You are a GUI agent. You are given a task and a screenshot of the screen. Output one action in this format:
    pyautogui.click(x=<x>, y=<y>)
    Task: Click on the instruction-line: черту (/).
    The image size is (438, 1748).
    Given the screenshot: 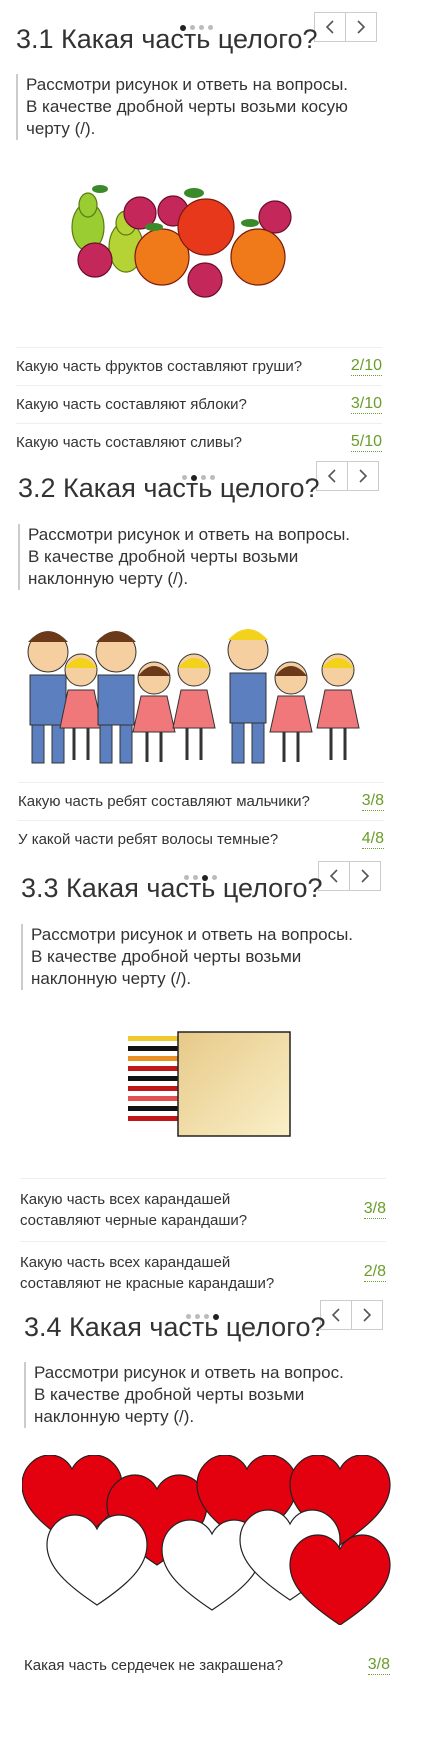 What is the action you would take?
    pyautogui.click(x=61, y=128)
    